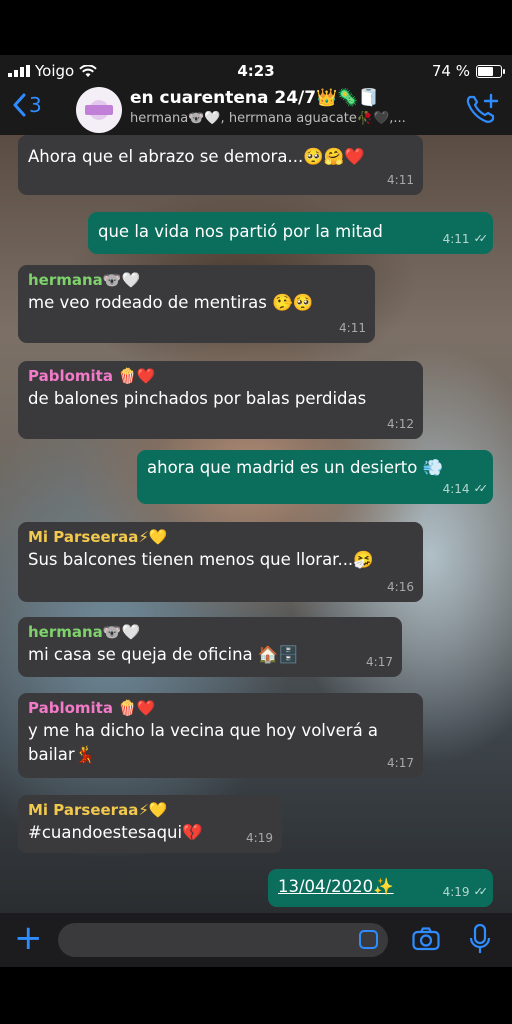 Image resolution: width=512 pixels, height=1024 pixels. Describe the element at coordinates (456, 489) in the screenshot. I see `message-time: 4:14` at that location.